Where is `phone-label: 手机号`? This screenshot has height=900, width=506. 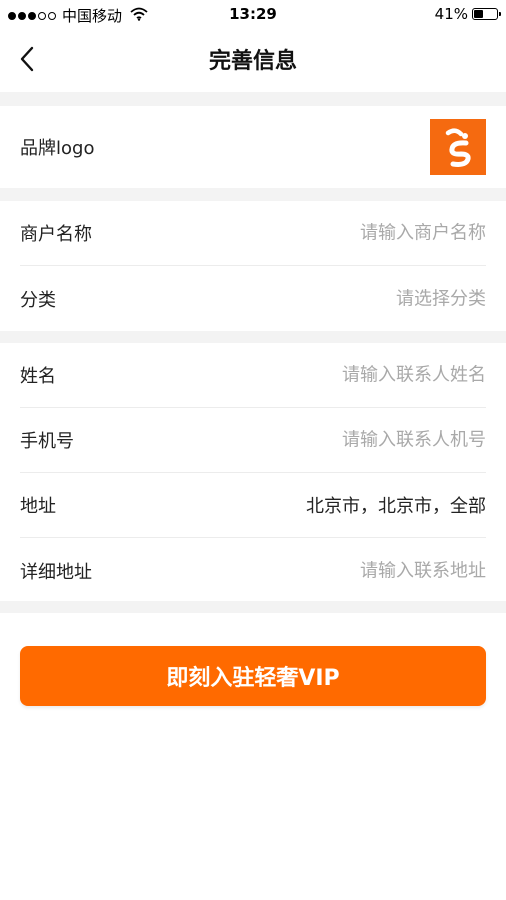
phone-label: 手机号 is located at coordinates (47, 441).